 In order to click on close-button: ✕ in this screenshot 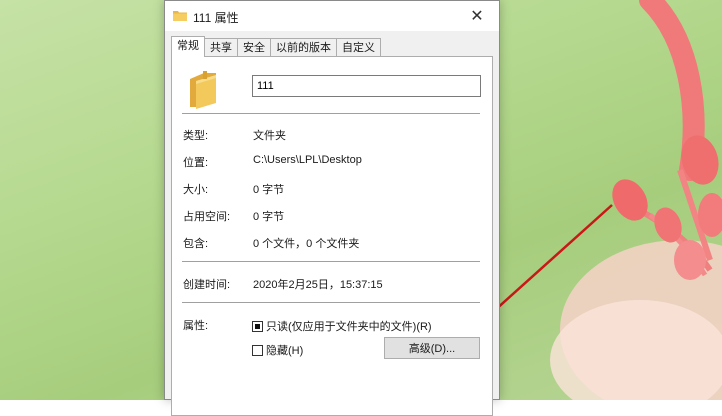, I will do `click(477, 16)`.